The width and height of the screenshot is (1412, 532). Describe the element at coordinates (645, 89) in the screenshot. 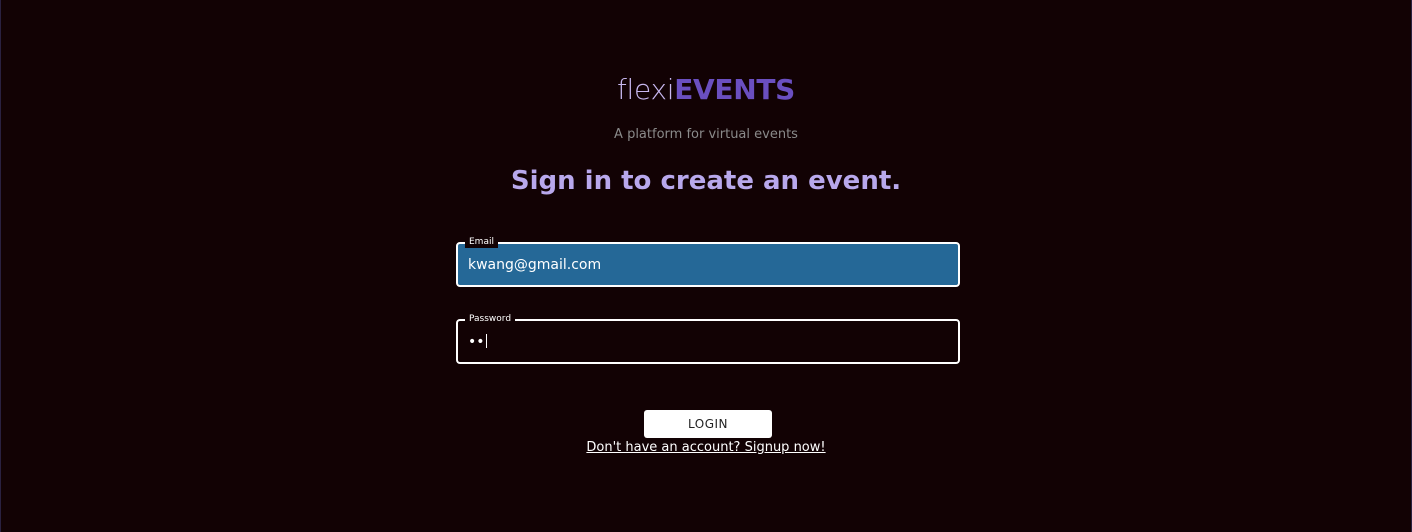

I see `logo-light-text: flexi` at that location.